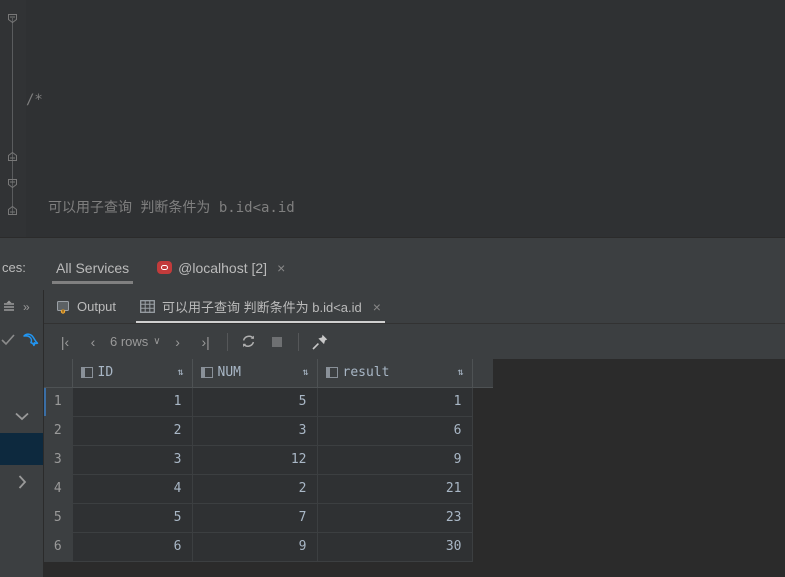 This screenshot has width=785, height=577. What do you see at coordinates (147, 306) in the screenshot?
I see `table-grid-icon` at bounding box center [147, 306].